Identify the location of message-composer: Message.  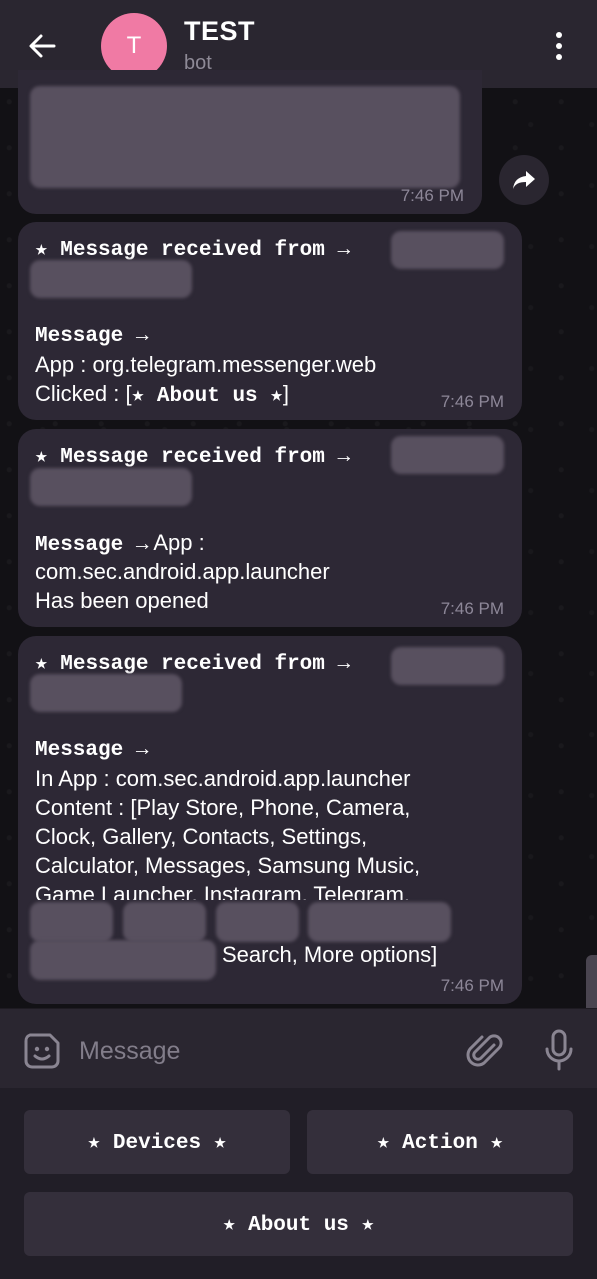
(298, 1048).